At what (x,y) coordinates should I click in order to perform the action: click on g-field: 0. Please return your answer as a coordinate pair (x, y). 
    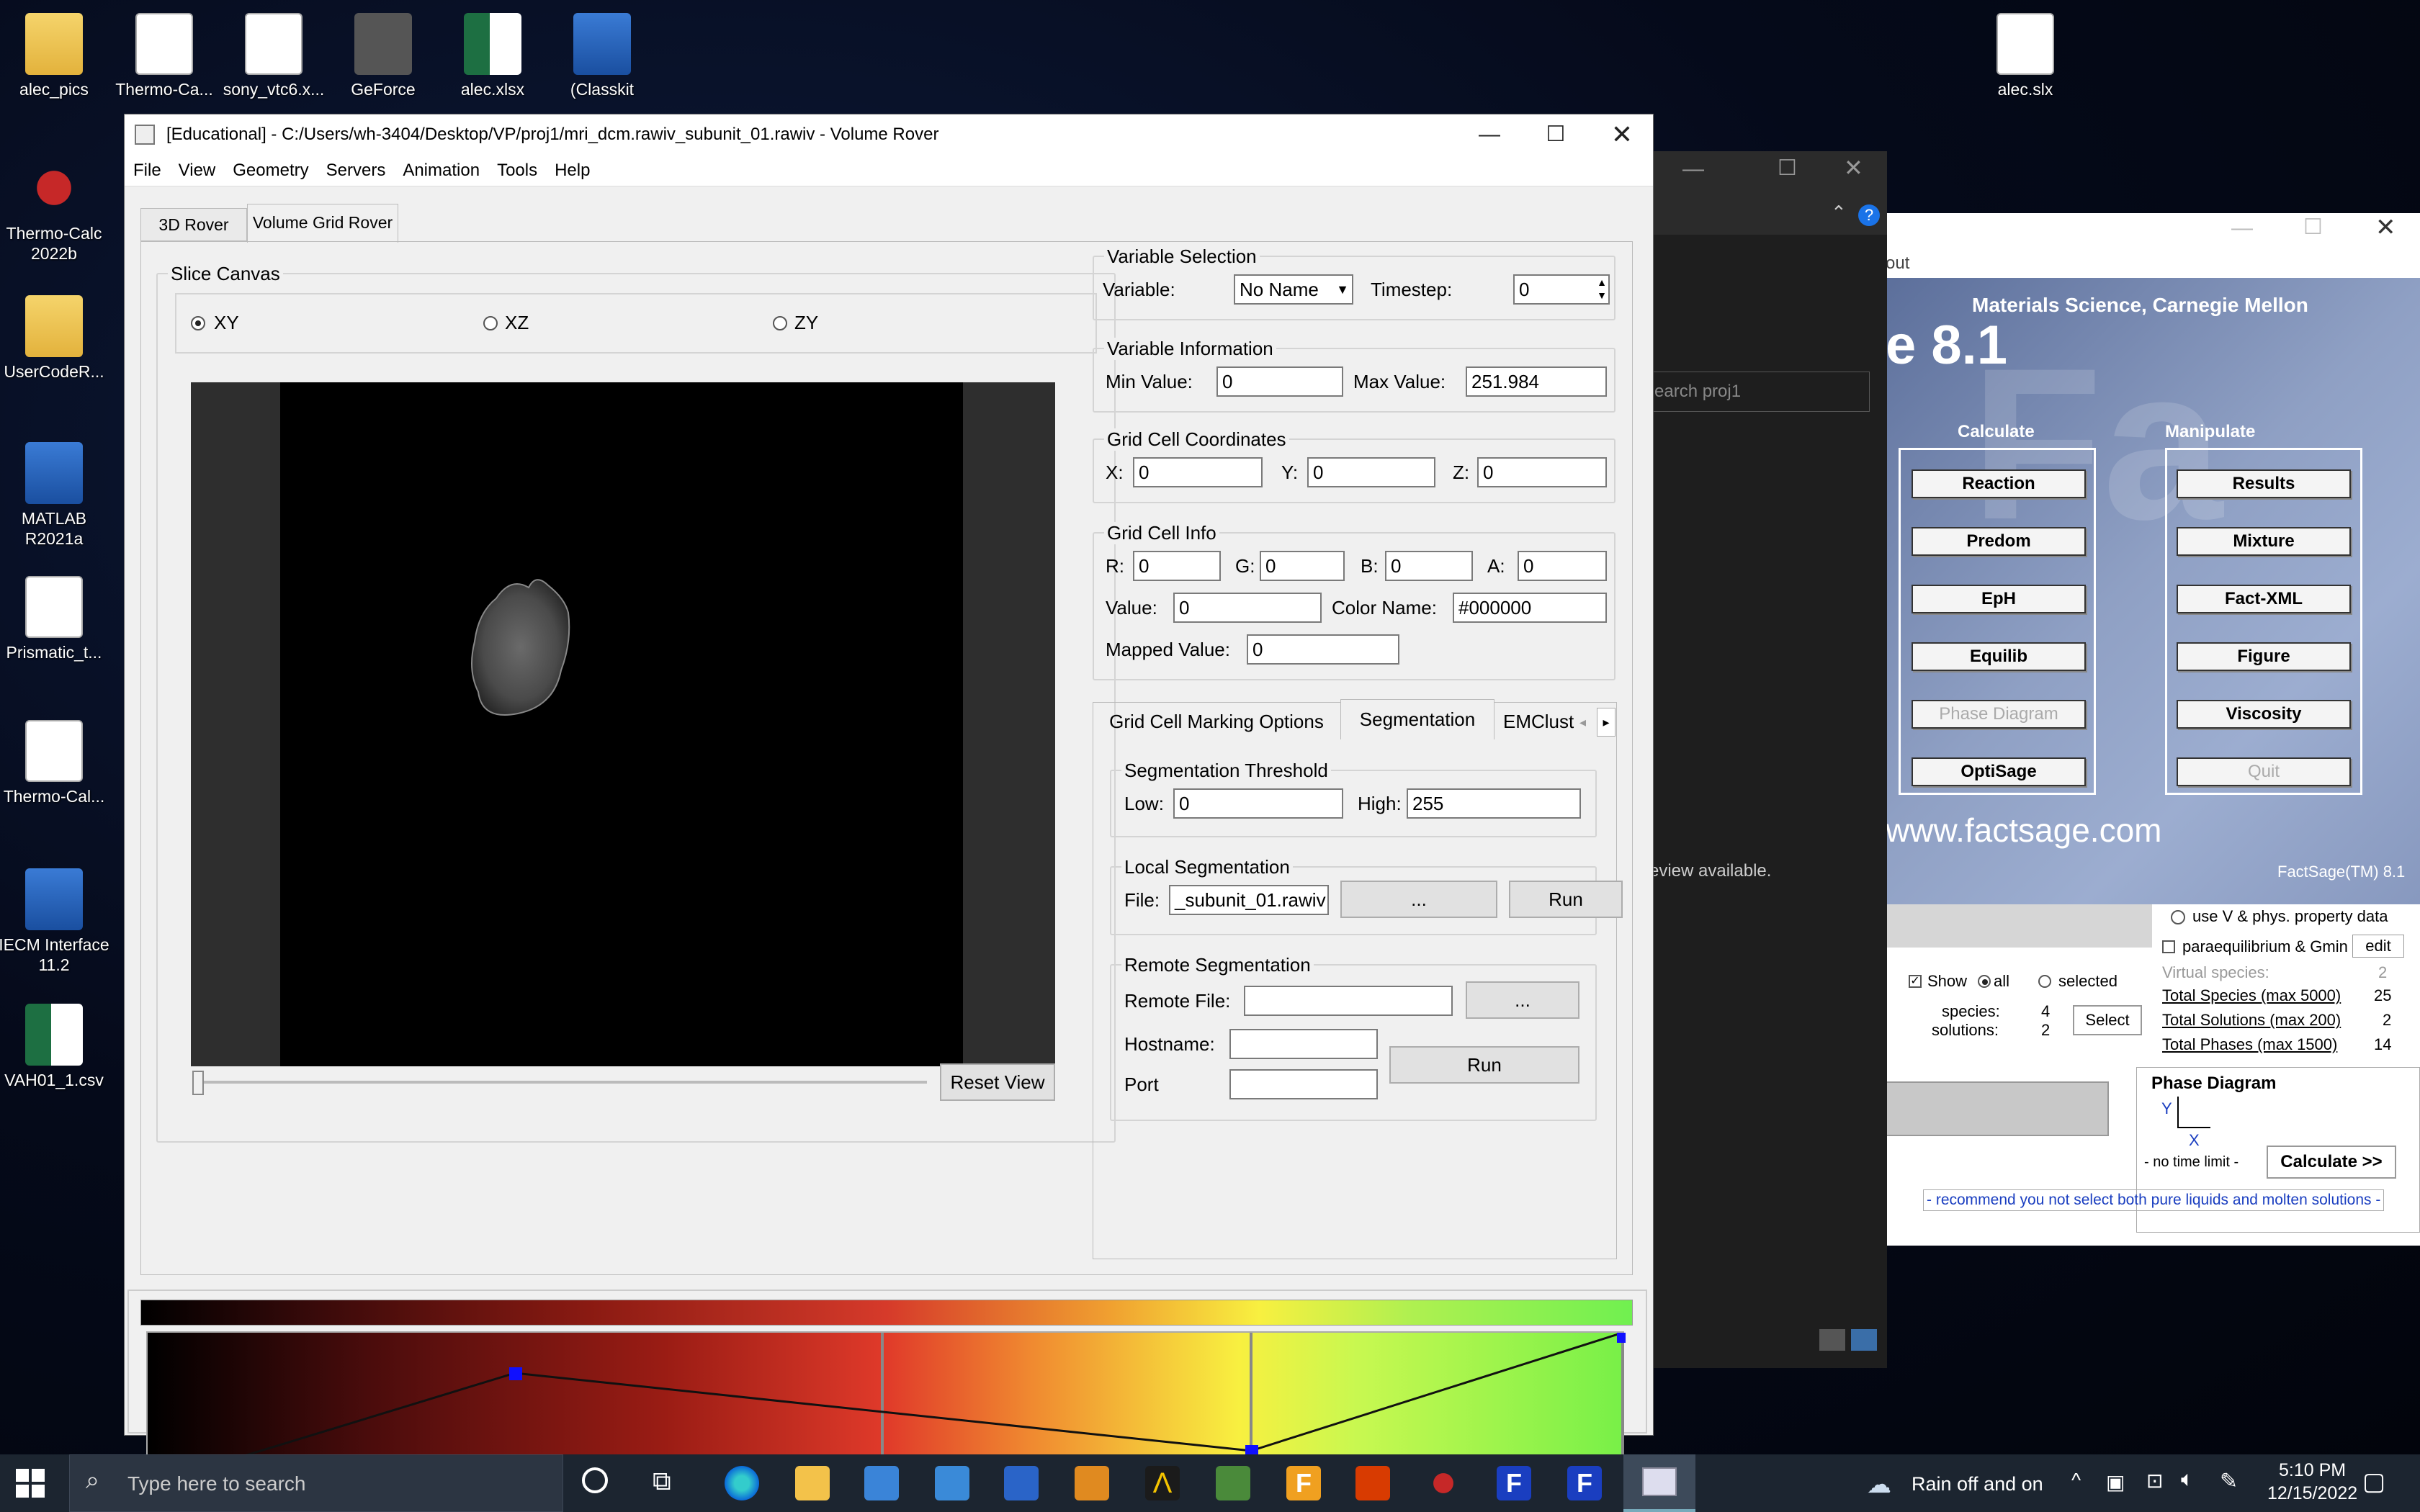
    Looking at the image, I should click on (1302, 566).